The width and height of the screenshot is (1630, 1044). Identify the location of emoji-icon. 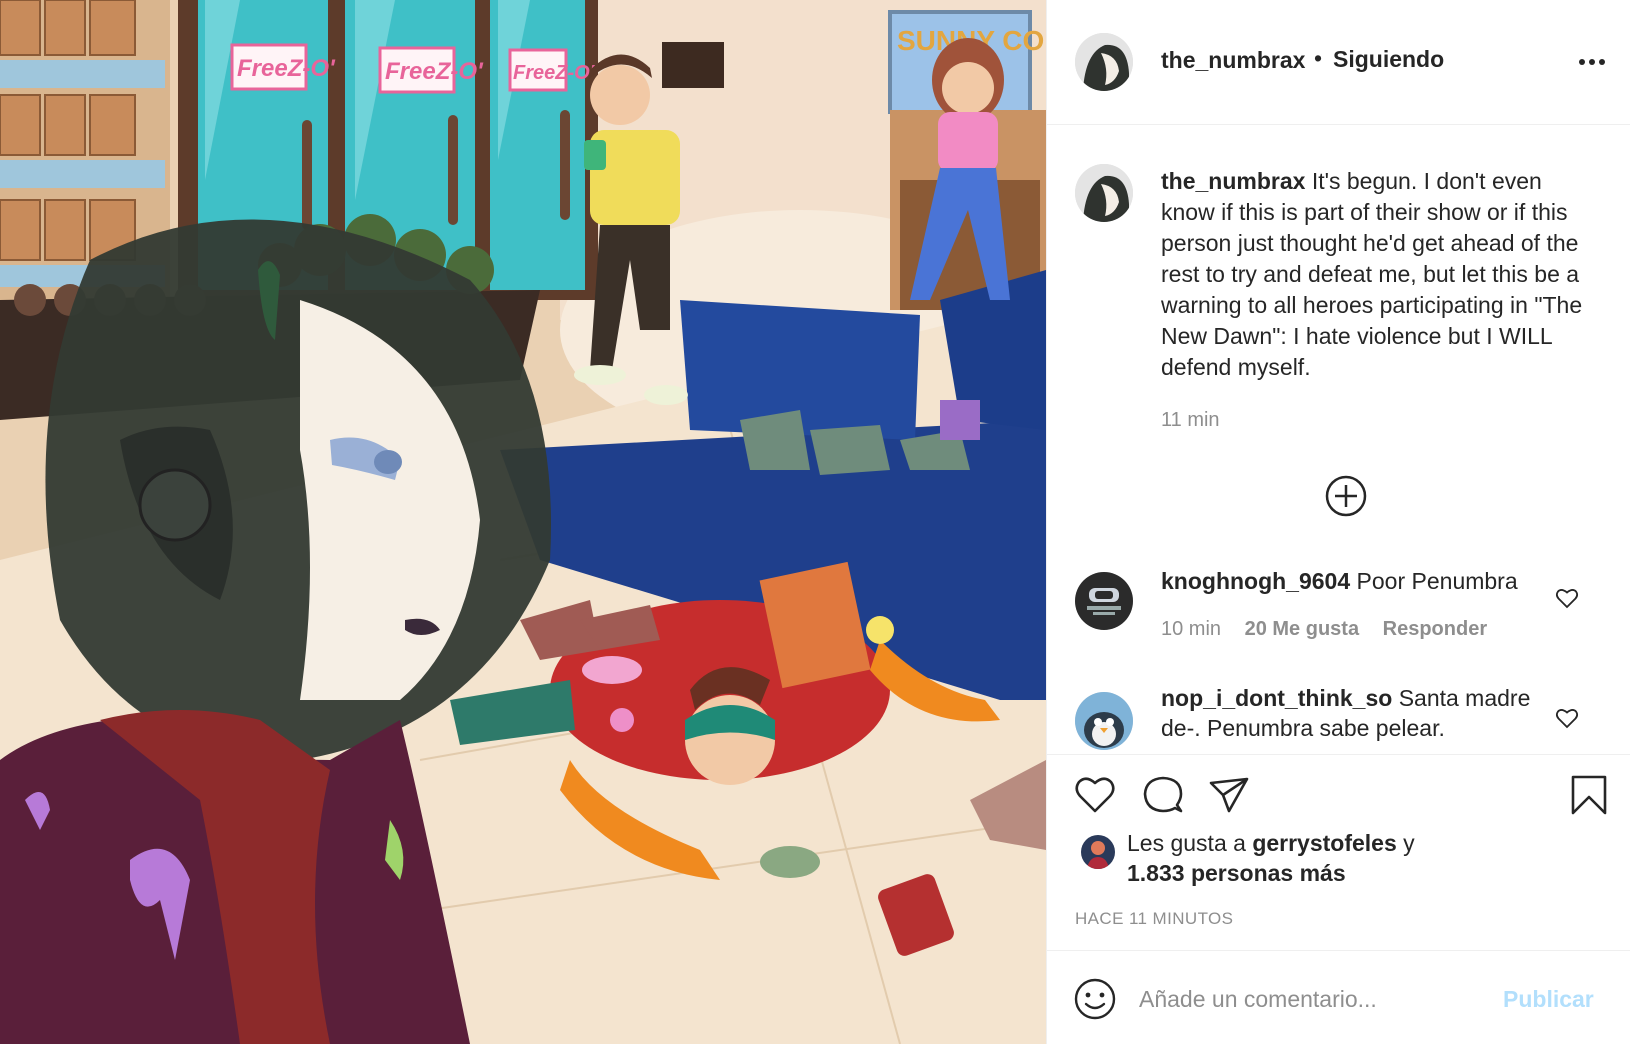
(1095, 999).